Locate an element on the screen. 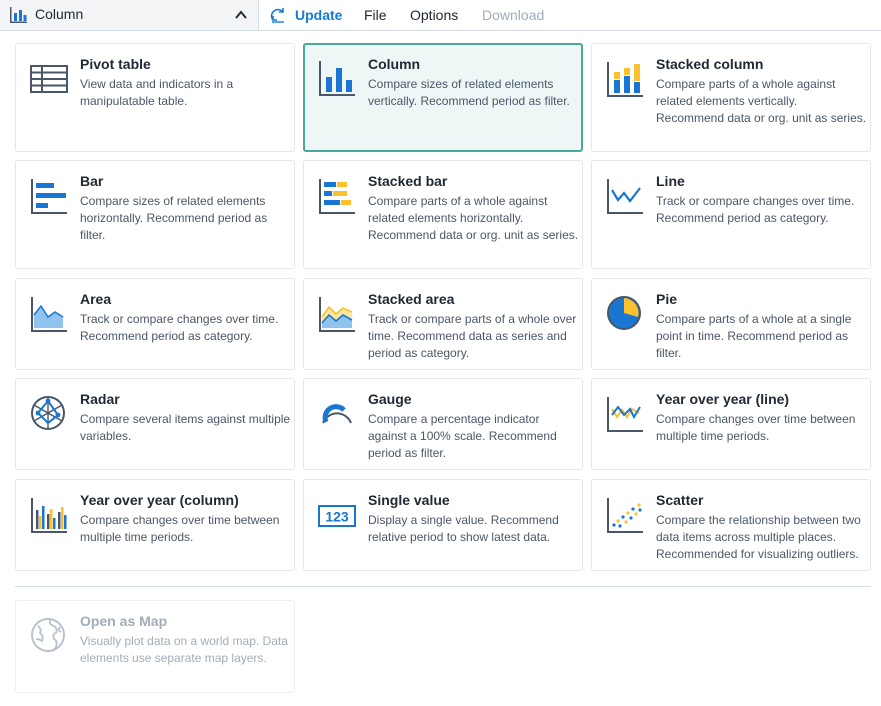 This screenshot has width=881, height=706. radar-chart-icon is located at coordinates (48, 413).